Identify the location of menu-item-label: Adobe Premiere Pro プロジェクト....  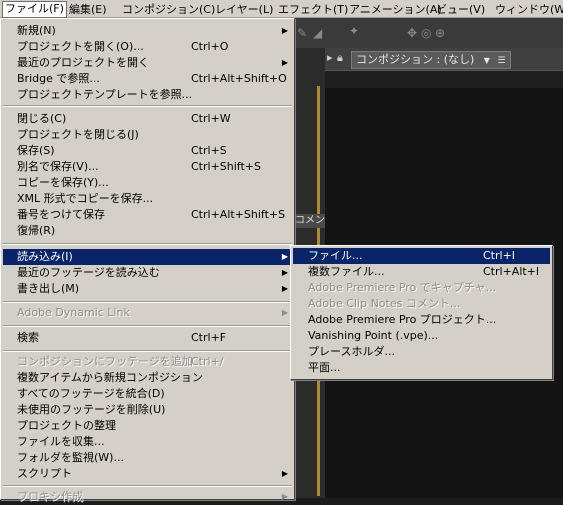
(402, 319).